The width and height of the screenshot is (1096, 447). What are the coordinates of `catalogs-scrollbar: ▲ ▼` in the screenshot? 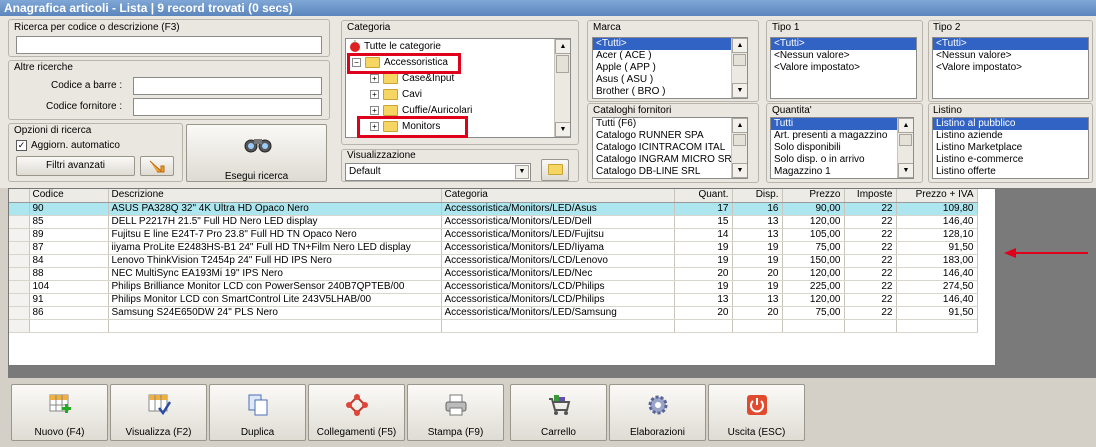 It's located at (739, 148).